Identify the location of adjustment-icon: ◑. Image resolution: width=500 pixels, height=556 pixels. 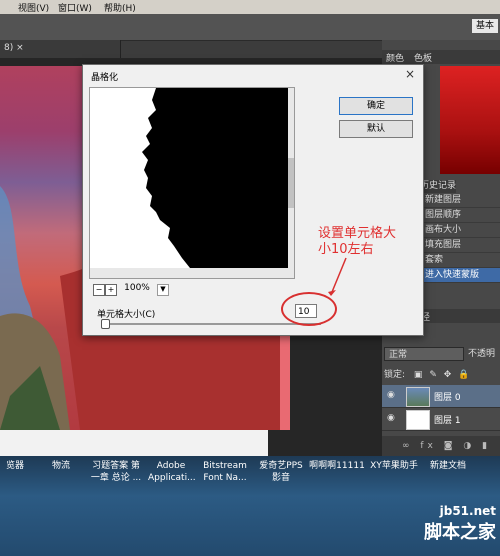
(469, 446).